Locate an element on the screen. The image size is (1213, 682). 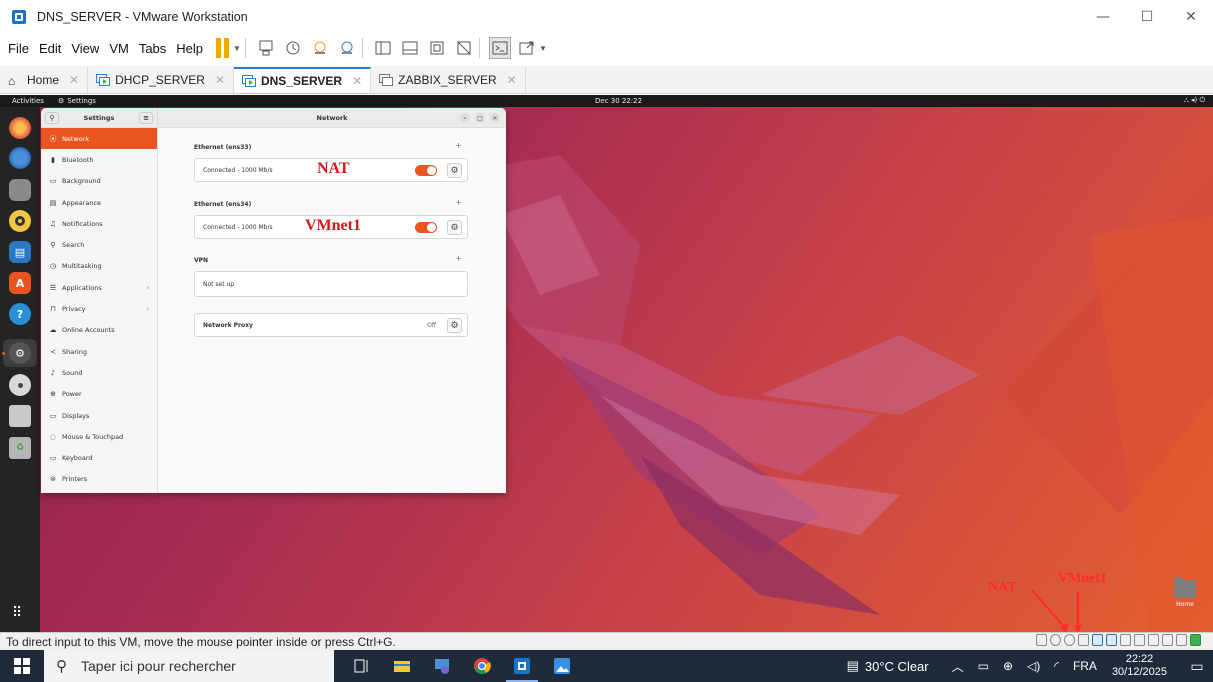
removable-drive-icon is located at coordinates (20, 416).